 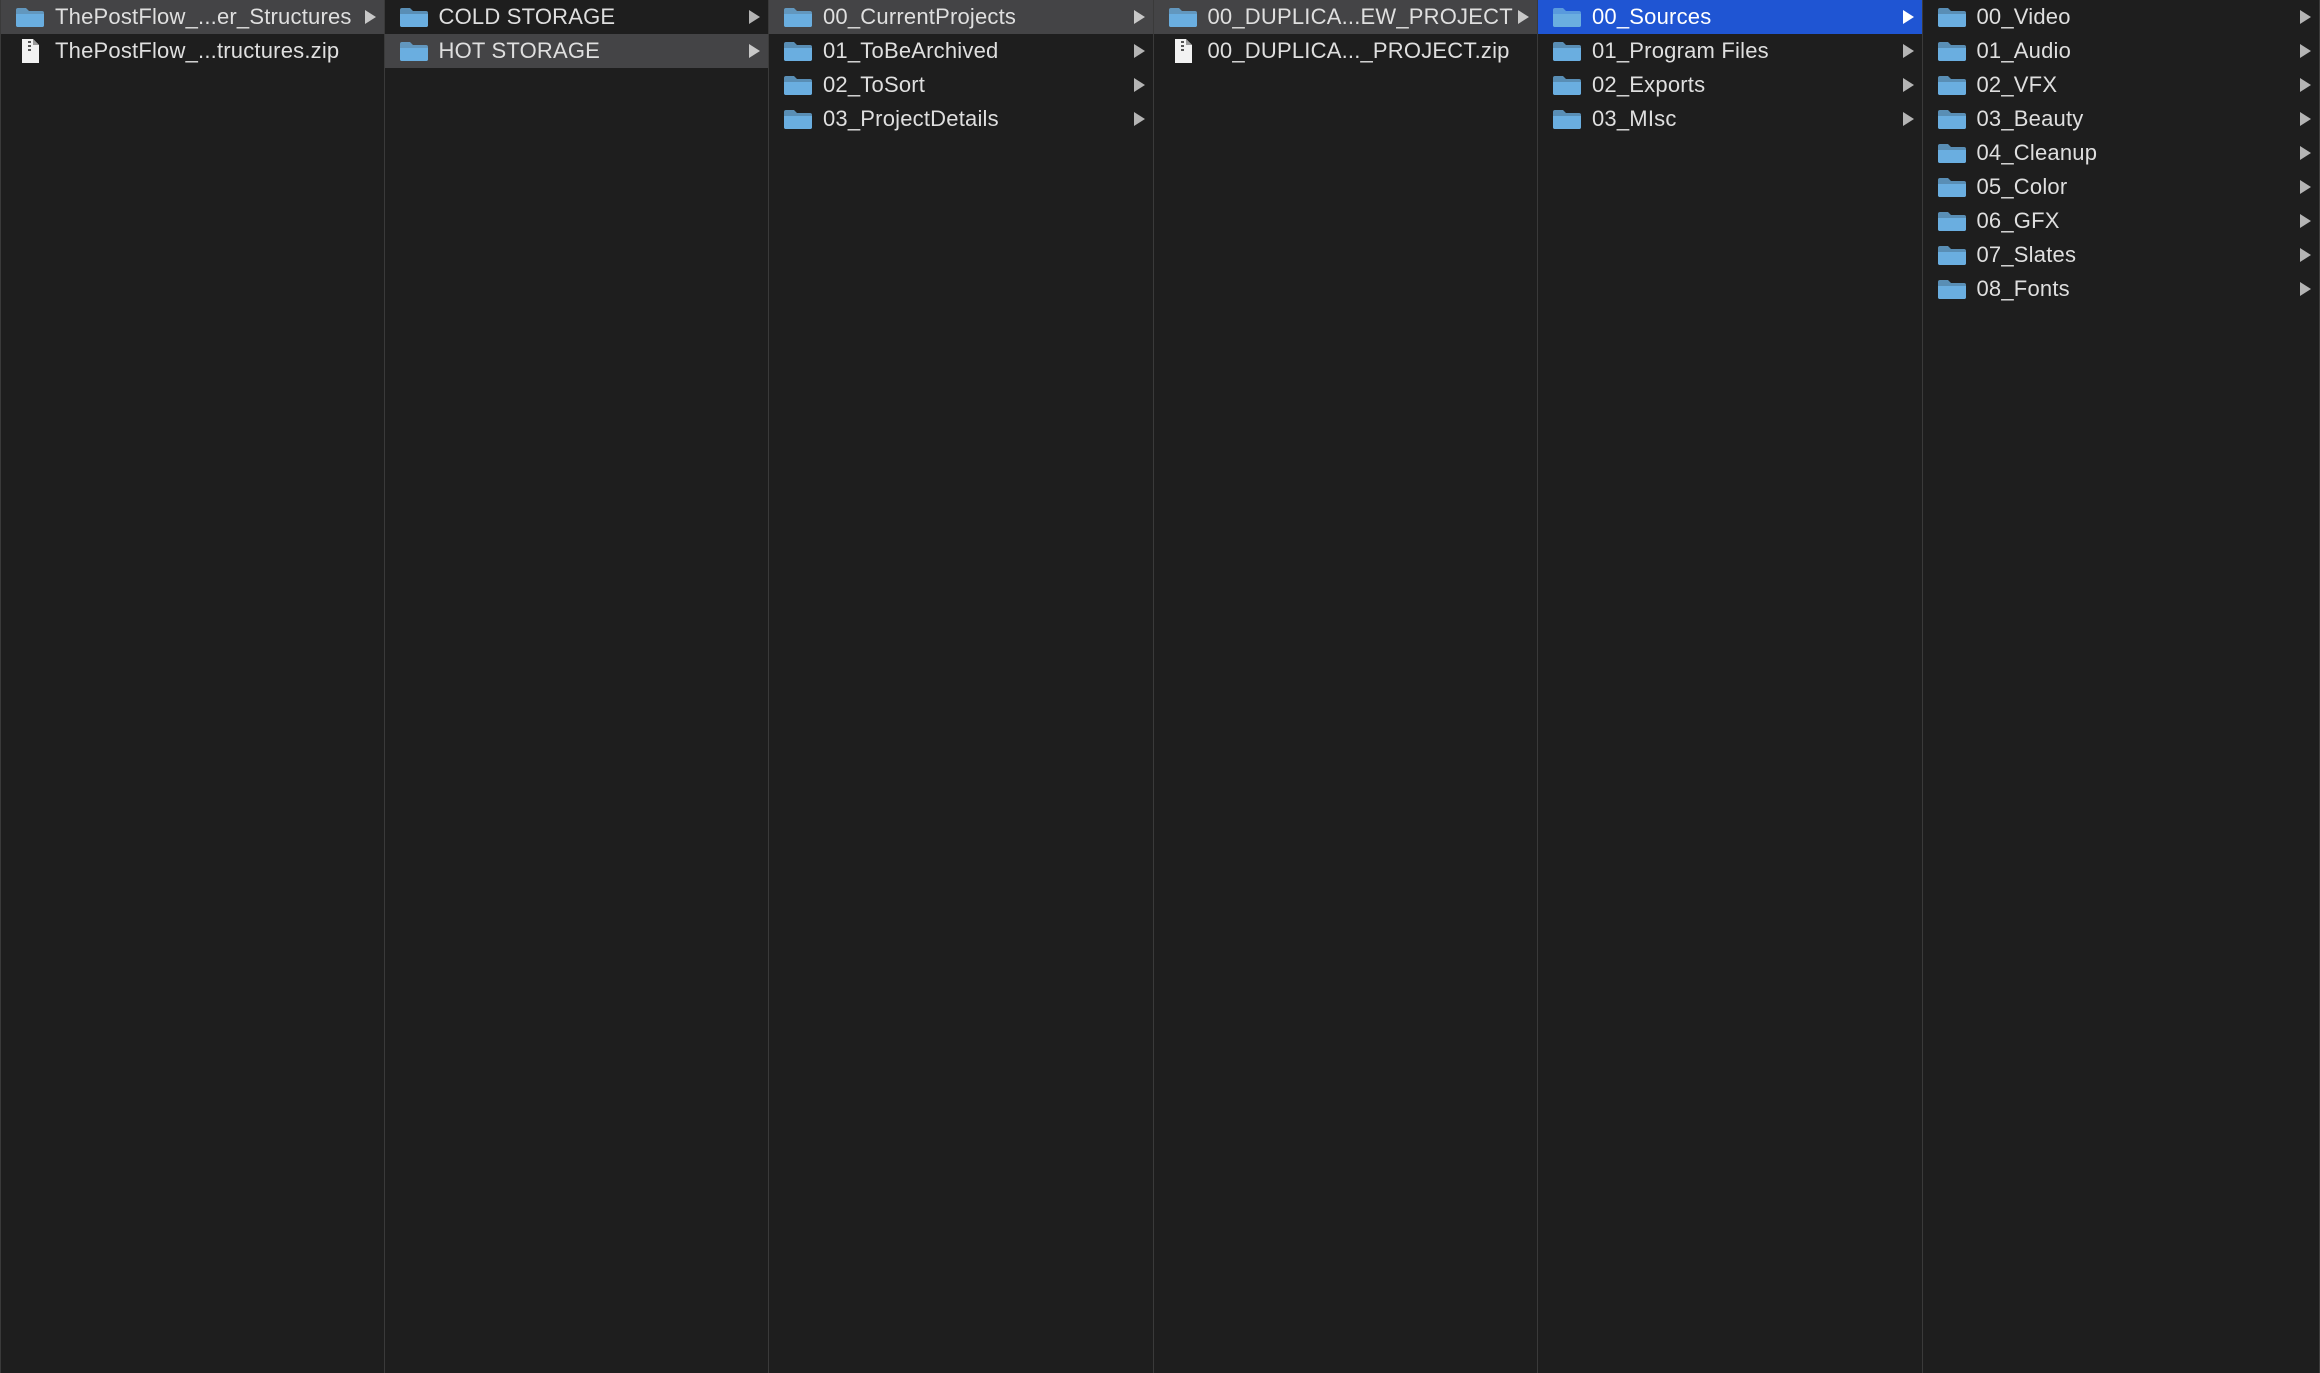 I want to click on file-item: 00_DUPLICA..._PROJECT.zip, so click(x=1346, y=51).